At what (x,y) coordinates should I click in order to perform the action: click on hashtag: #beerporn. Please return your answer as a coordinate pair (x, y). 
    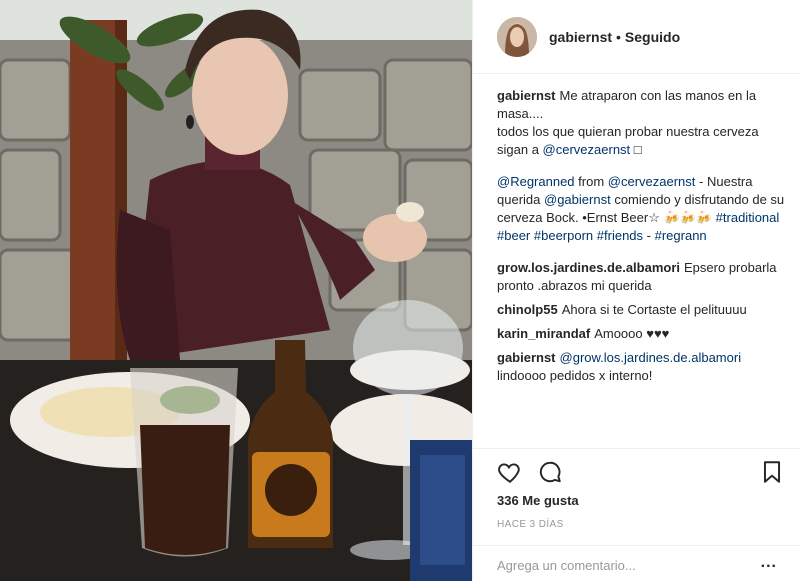
    Looking at the image, I should click on (563, 235).